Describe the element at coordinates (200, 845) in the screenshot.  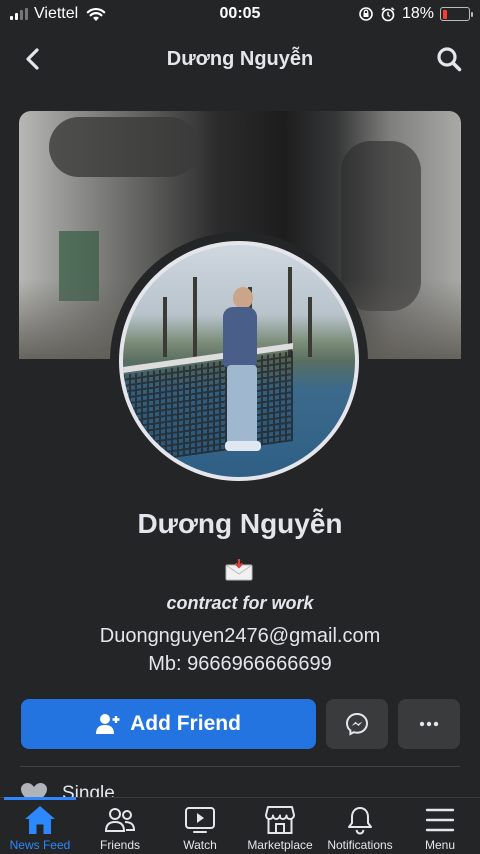
I see `nav-label: Watch` at that location.